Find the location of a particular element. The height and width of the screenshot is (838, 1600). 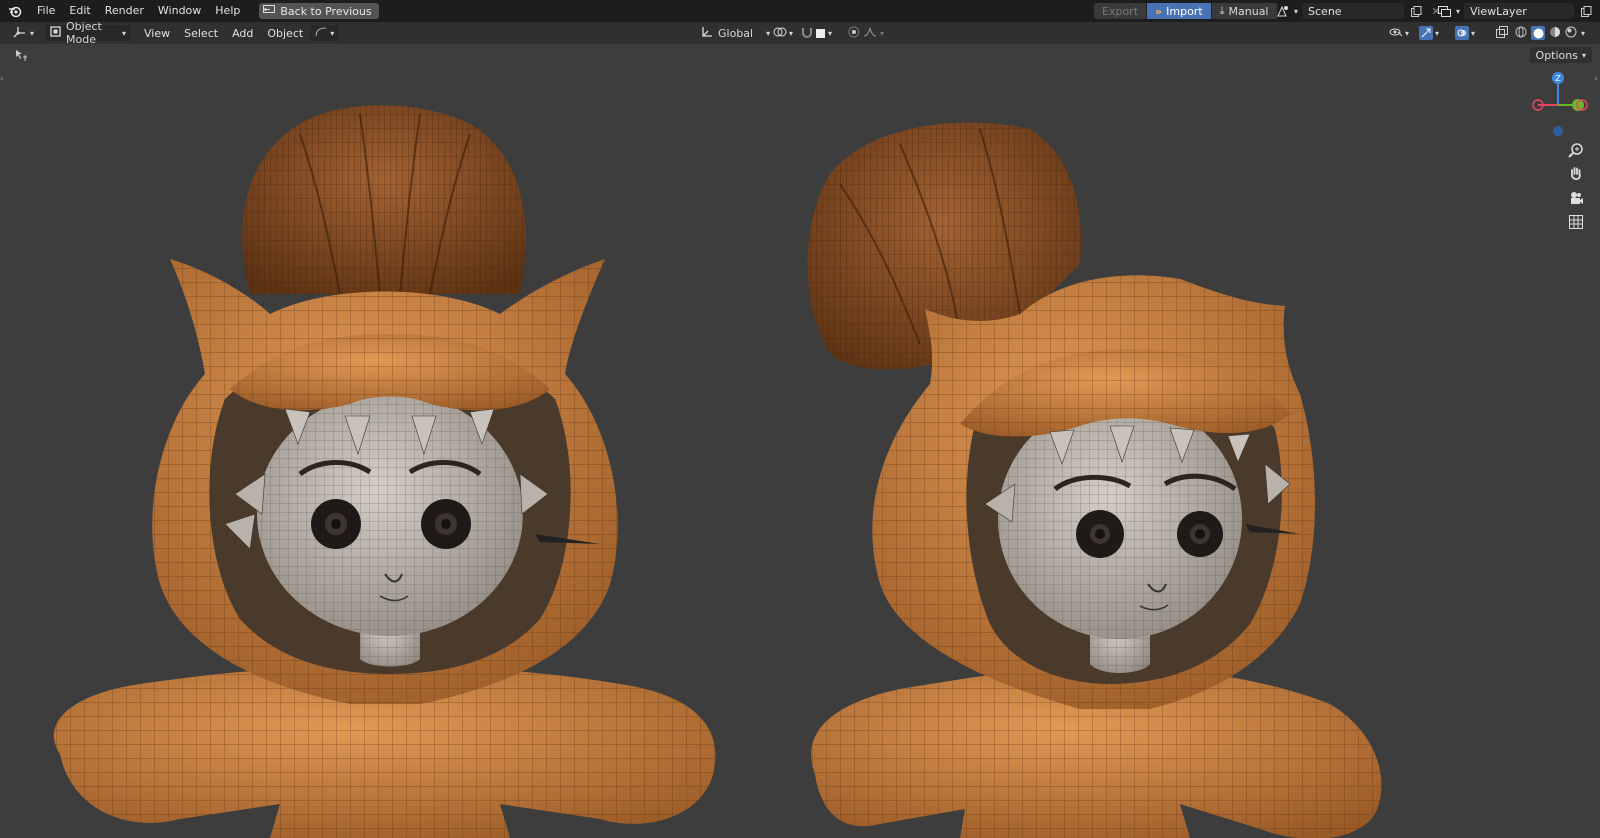

export-label: Export is located at coordinates (1120, 11).